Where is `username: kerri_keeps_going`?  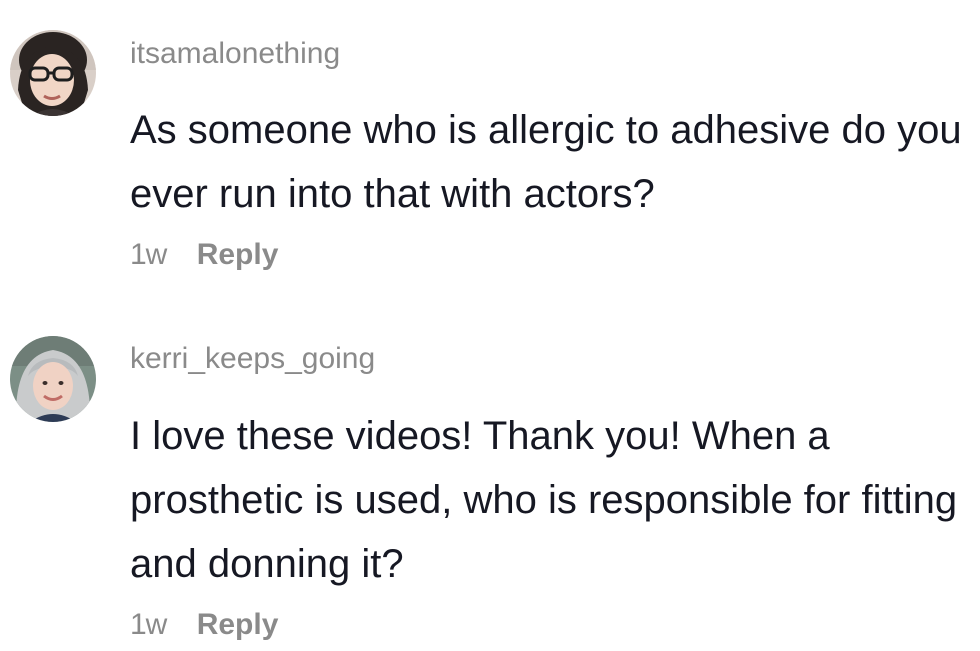
username: kerri_keeps_going is located at coordinates (252, 359).